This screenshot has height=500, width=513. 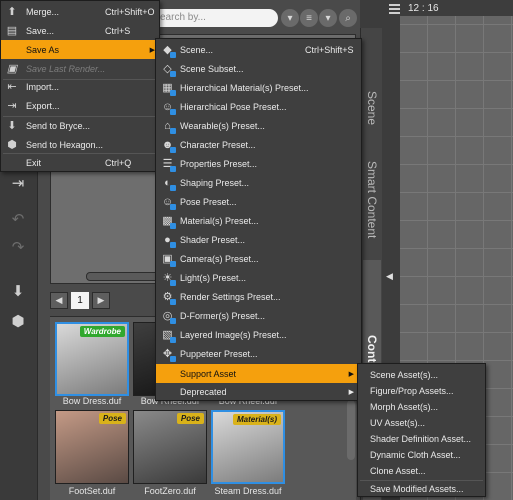 I want to click on menu-item-deprecated: Deprecated ▶, so click(x=258, y=391).